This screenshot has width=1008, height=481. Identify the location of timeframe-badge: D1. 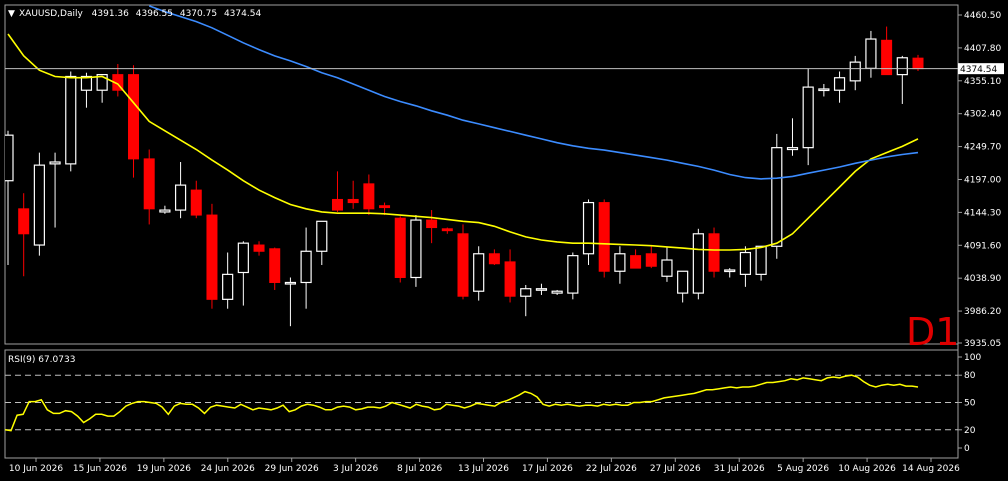
(932, 332).